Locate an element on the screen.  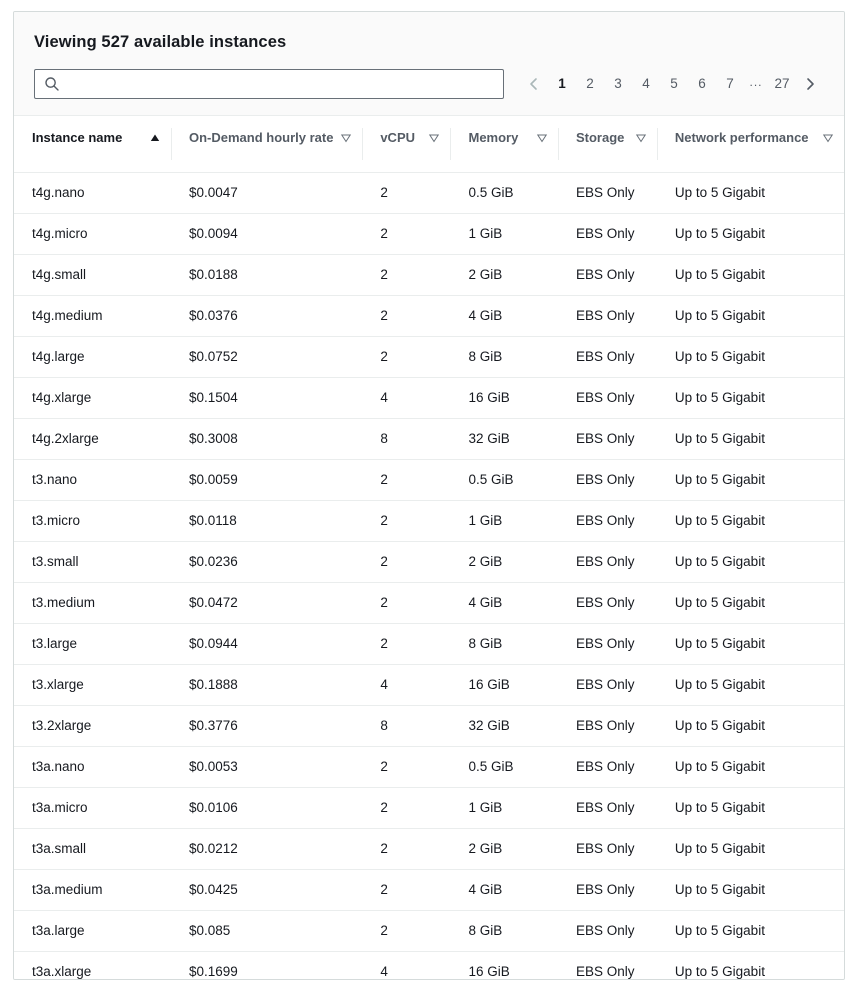
cell-hourly-rate: $0.1699 is located at coordinates (266, 965).